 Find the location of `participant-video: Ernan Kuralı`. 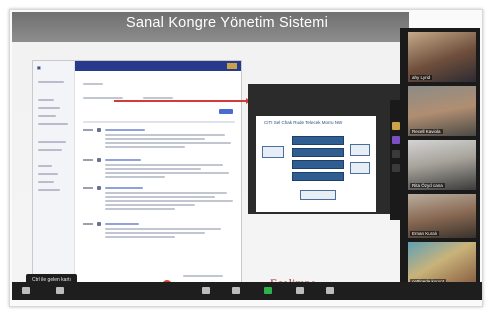

participant-video: Ernan Kuralı is located at coordinates (442, 216).